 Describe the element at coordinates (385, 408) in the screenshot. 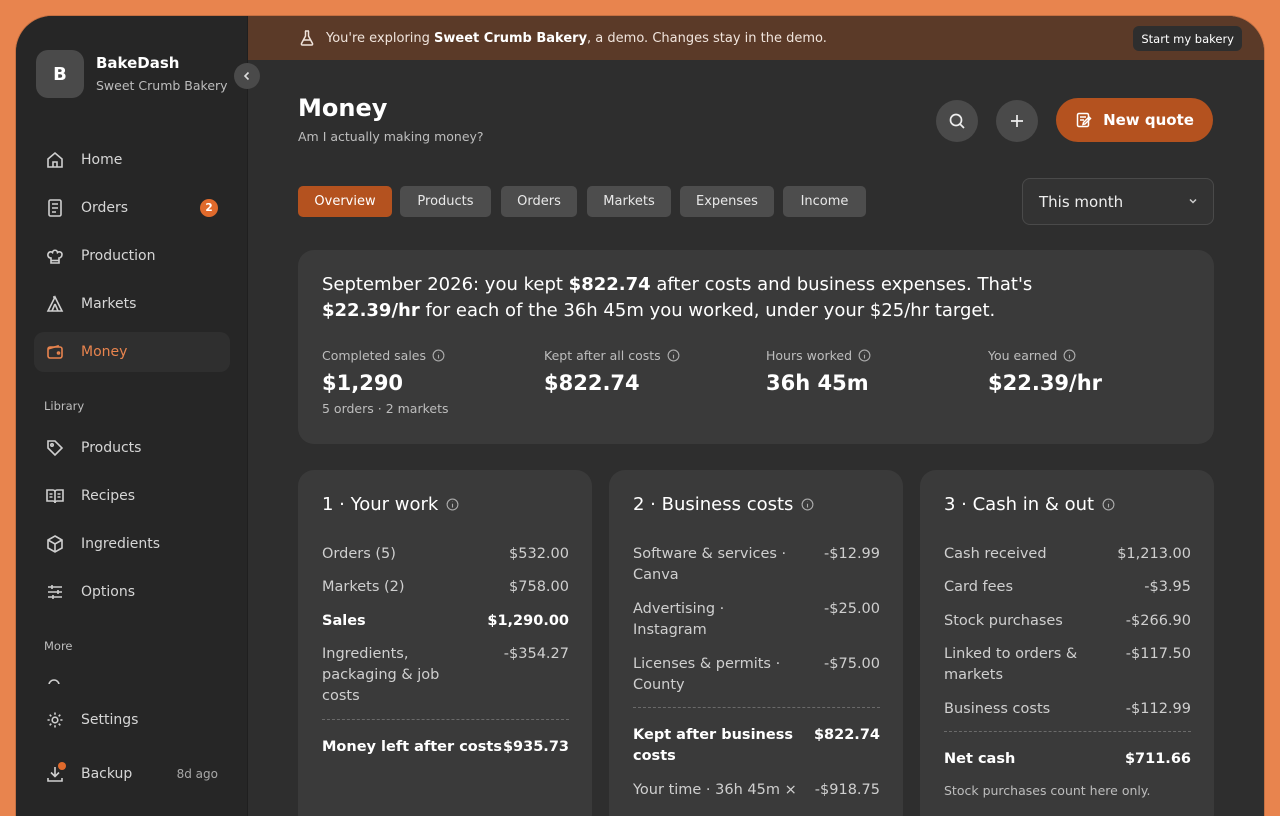

I see `stat-subtext: 5 orders · 2 markets` at that location.